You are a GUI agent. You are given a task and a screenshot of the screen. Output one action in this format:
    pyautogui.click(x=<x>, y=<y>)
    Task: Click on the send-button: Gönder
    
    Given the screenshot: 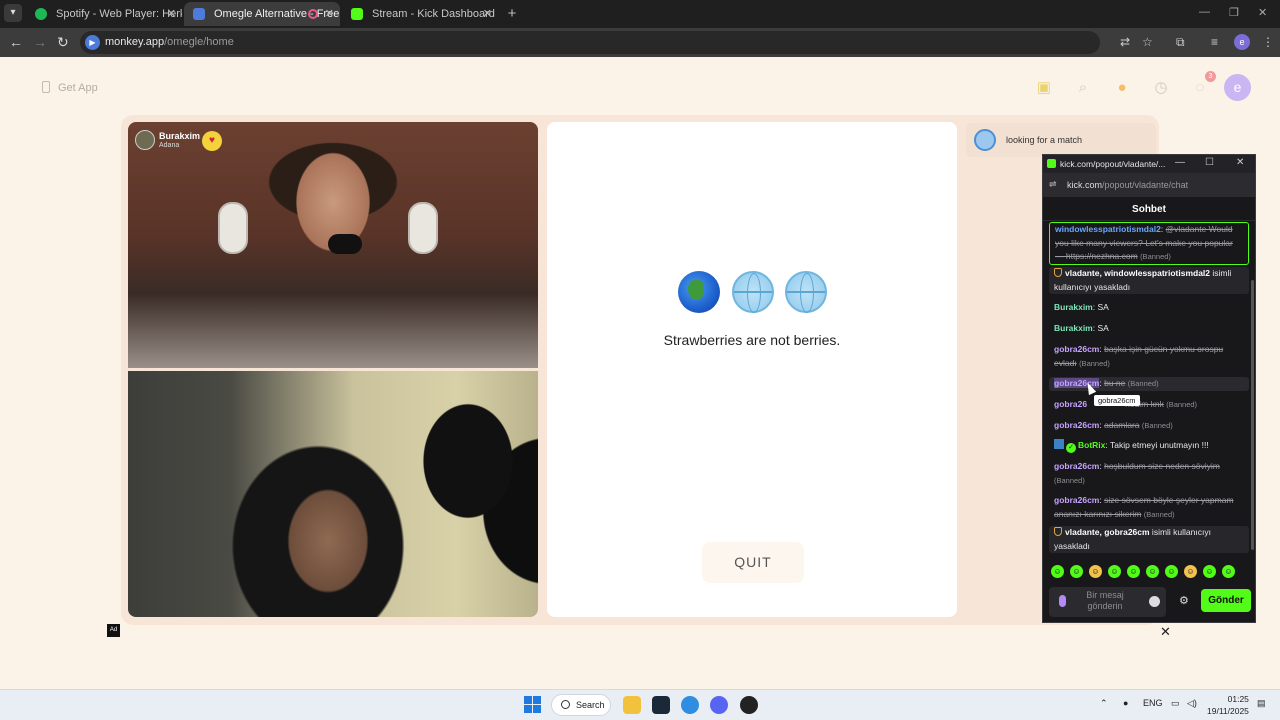 What is the action you would take?
    pyautogui.click(x=1226, y=600)
    